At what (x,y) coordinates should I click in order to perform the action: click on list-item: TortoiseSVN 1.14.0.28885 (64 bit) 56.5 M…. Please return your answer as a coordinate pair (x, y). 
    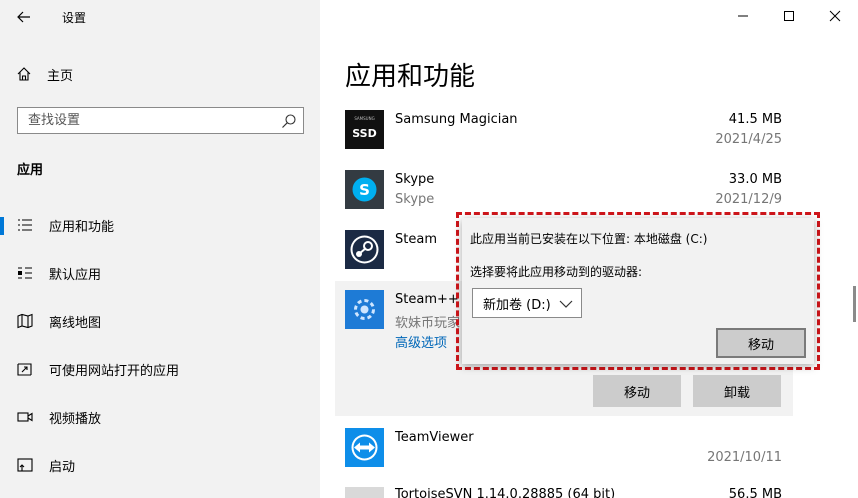
    Looking at the image, I should click on (560, 492).